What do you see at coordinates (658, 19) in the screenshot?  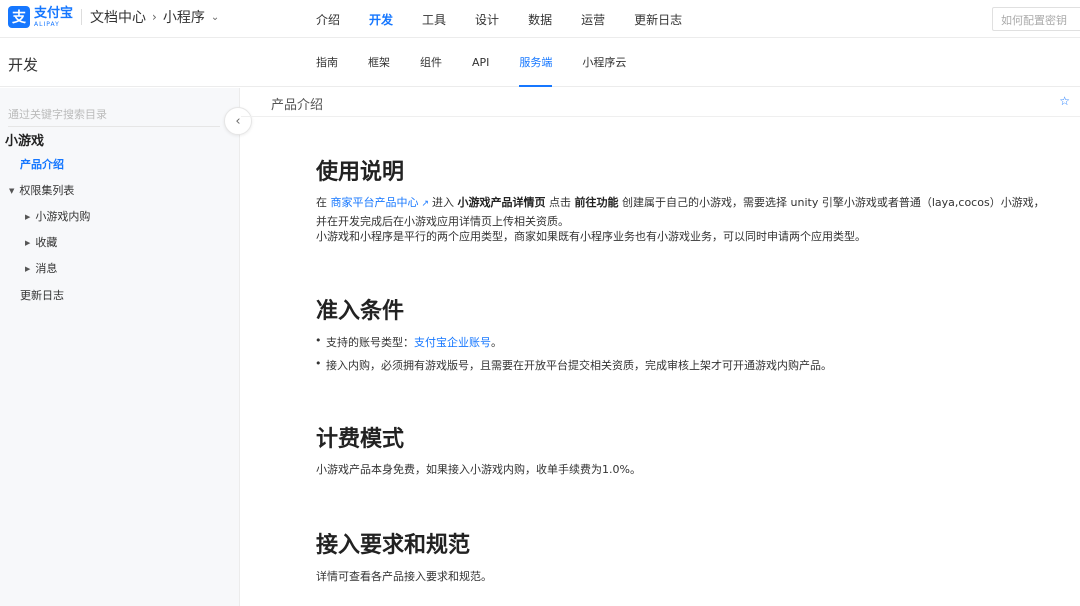 I see `topnav-changelog: 更新日志` at bounding box center [658, 19].